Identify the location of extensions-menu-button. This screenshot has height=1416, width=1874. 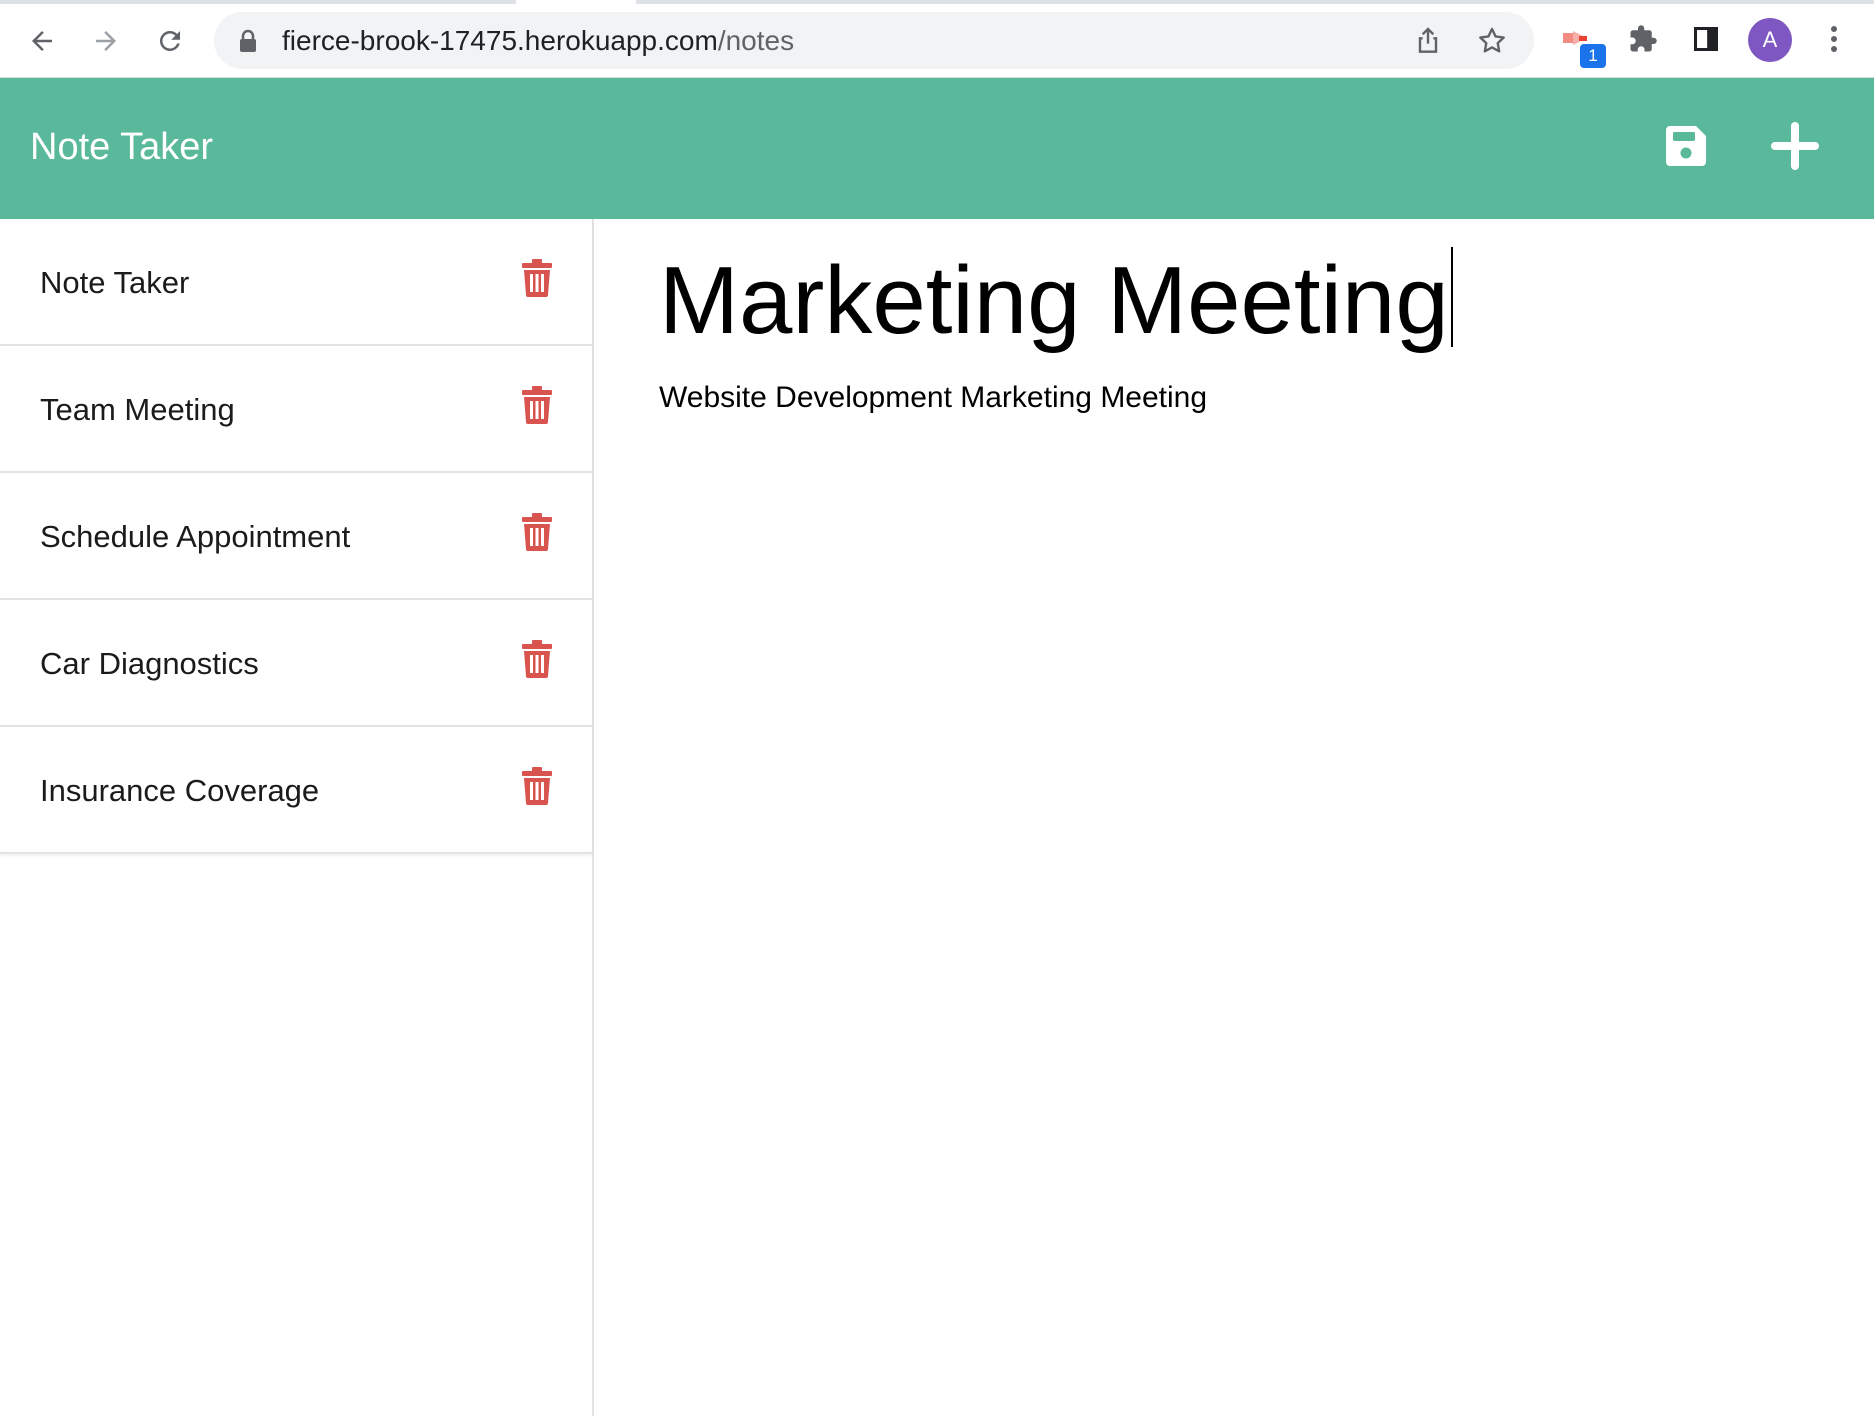
(1643, 39).